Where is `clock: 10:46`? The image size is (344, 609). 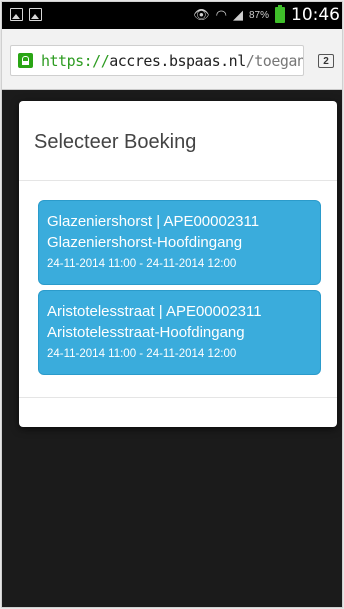 clock: 10:46 is located at coordinates (315, 15).